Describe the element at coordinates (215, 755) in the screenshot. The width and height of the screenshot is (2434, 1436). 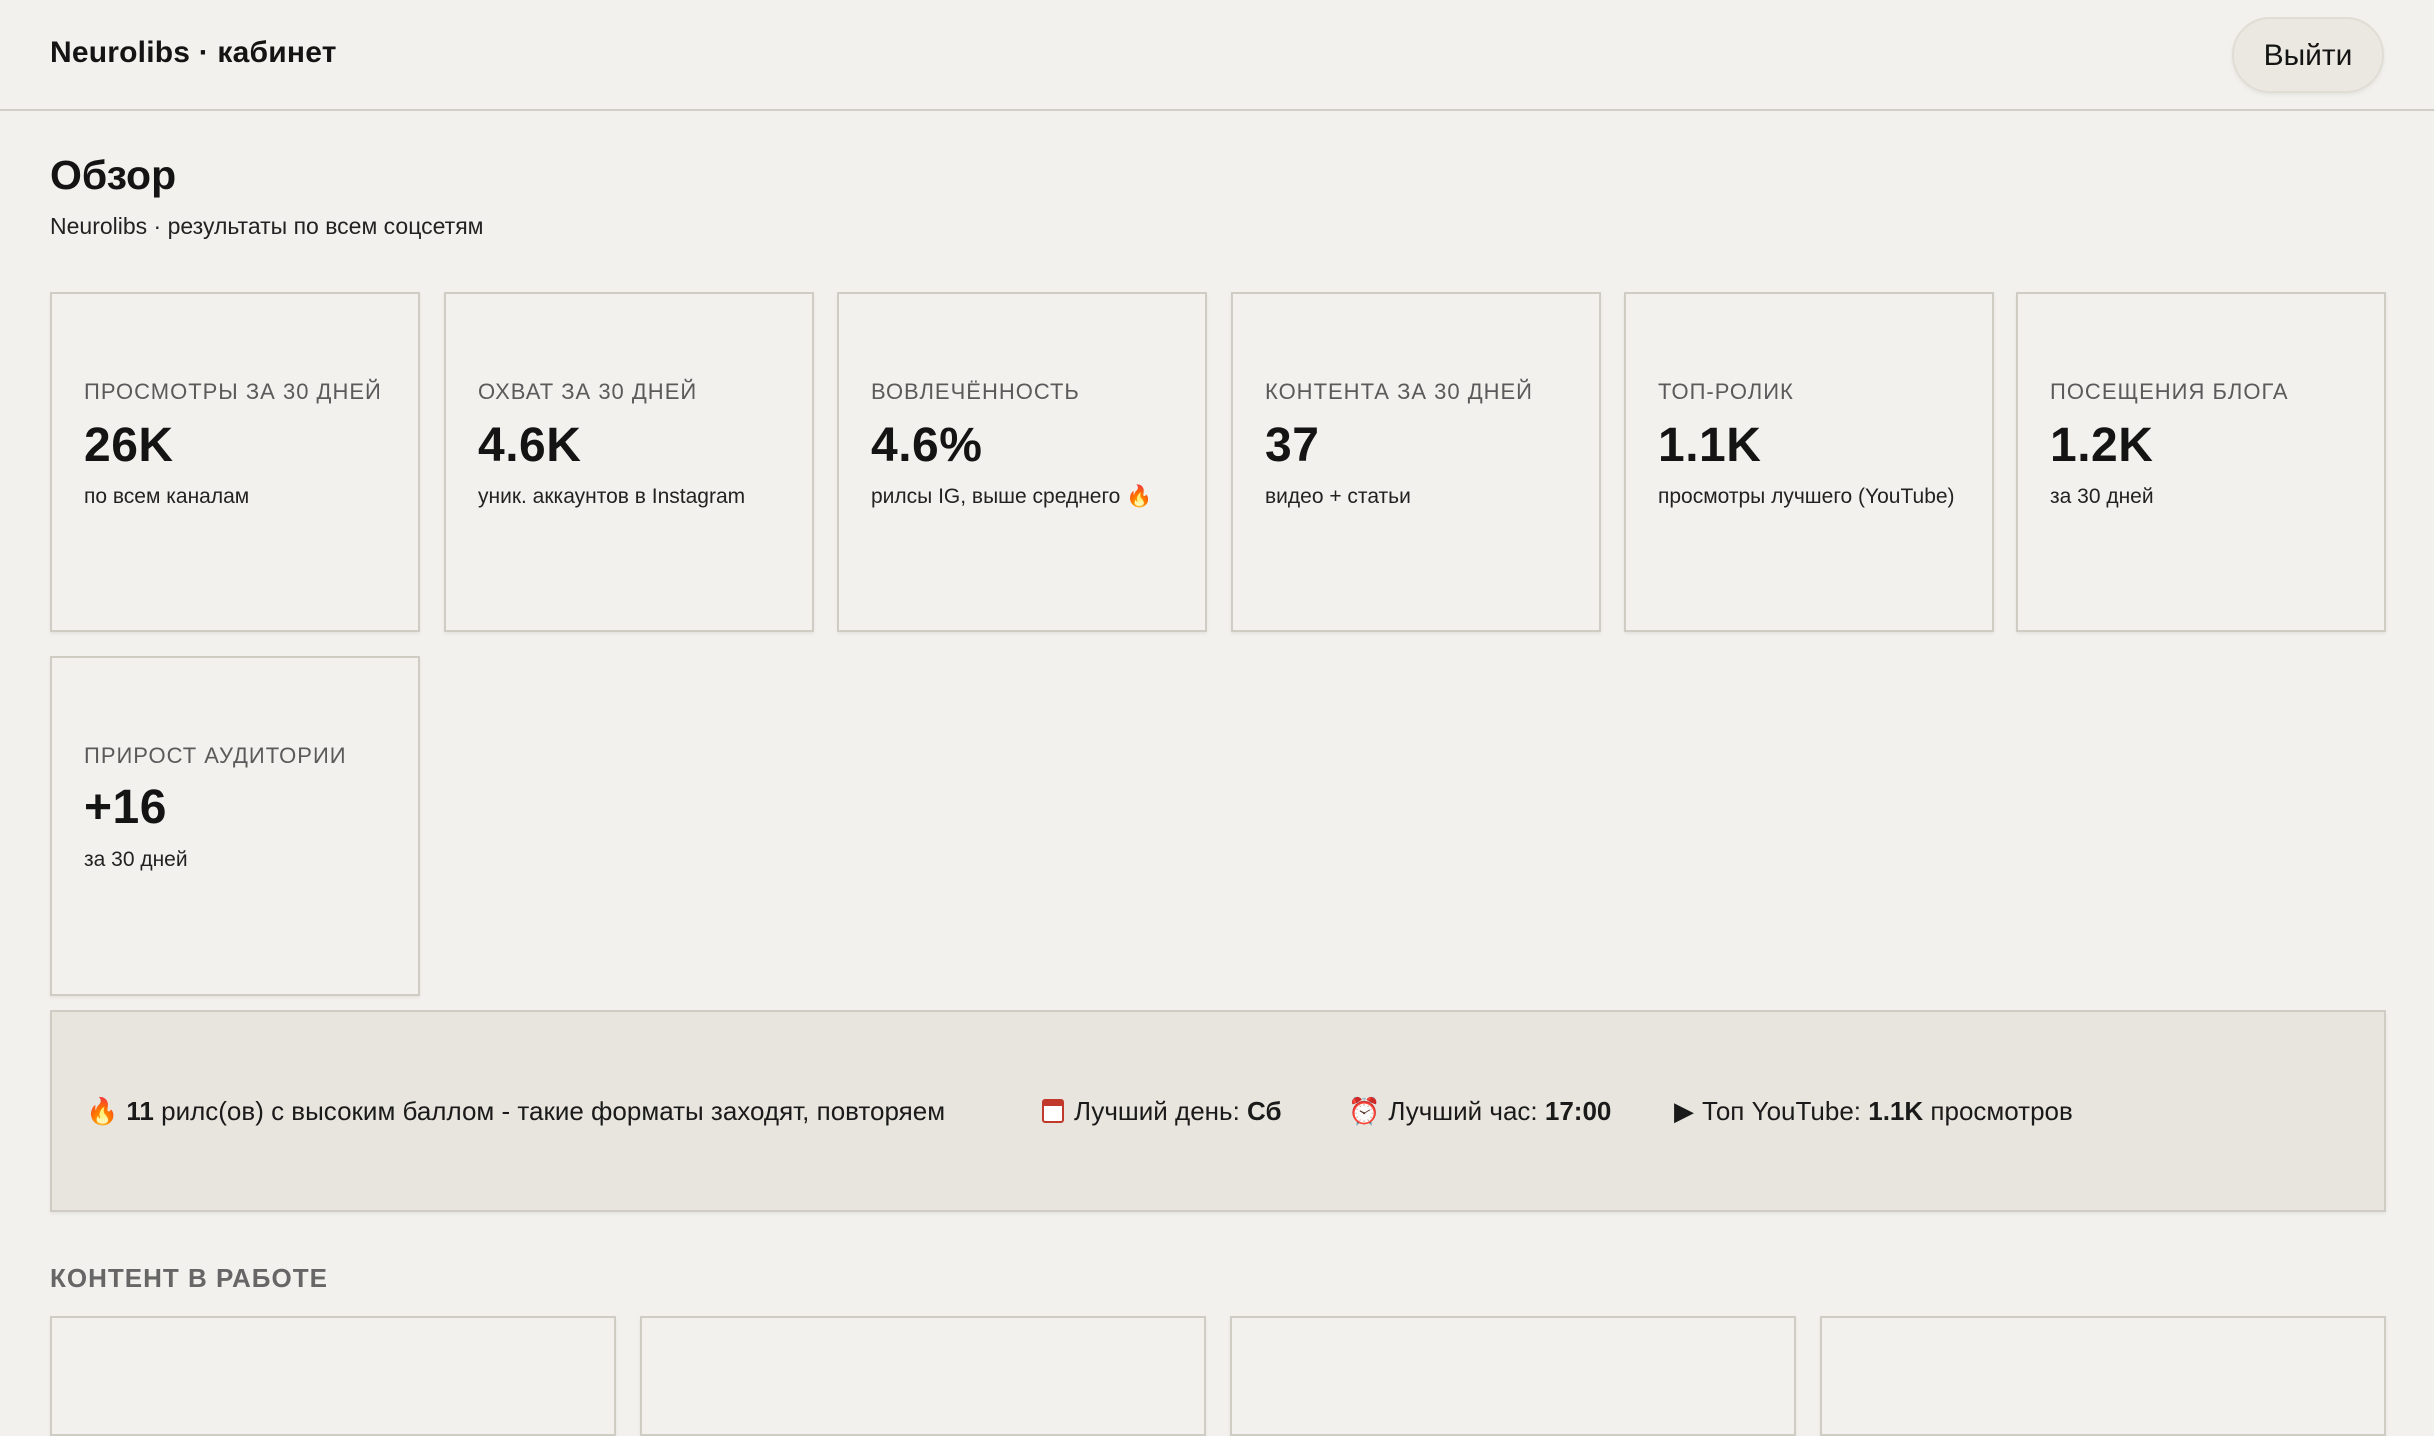
I see `stat-label: Прирост аудитории` at that location.